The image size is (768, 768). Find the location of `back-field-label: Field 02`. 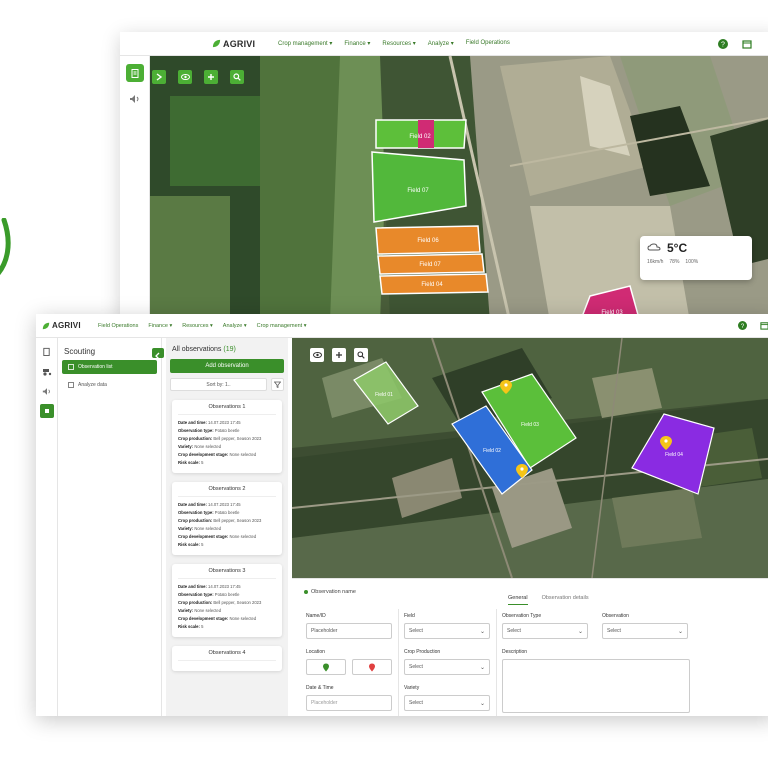

back-field-label: Field 02 is located at coordinates (420, 137).